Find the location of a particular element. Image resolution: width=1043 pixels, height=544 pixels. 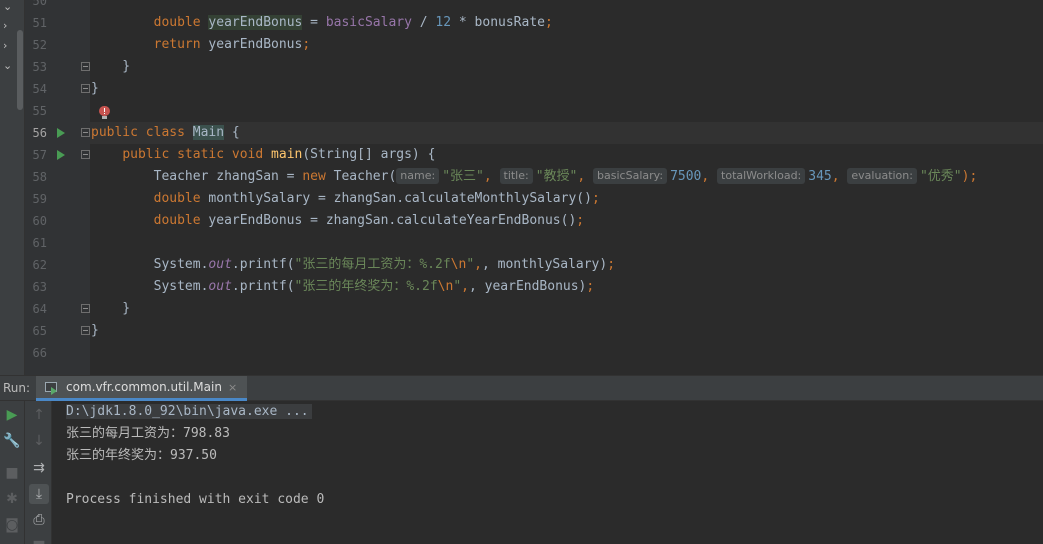

line-number: 56 is located at coordinates (39, 133).